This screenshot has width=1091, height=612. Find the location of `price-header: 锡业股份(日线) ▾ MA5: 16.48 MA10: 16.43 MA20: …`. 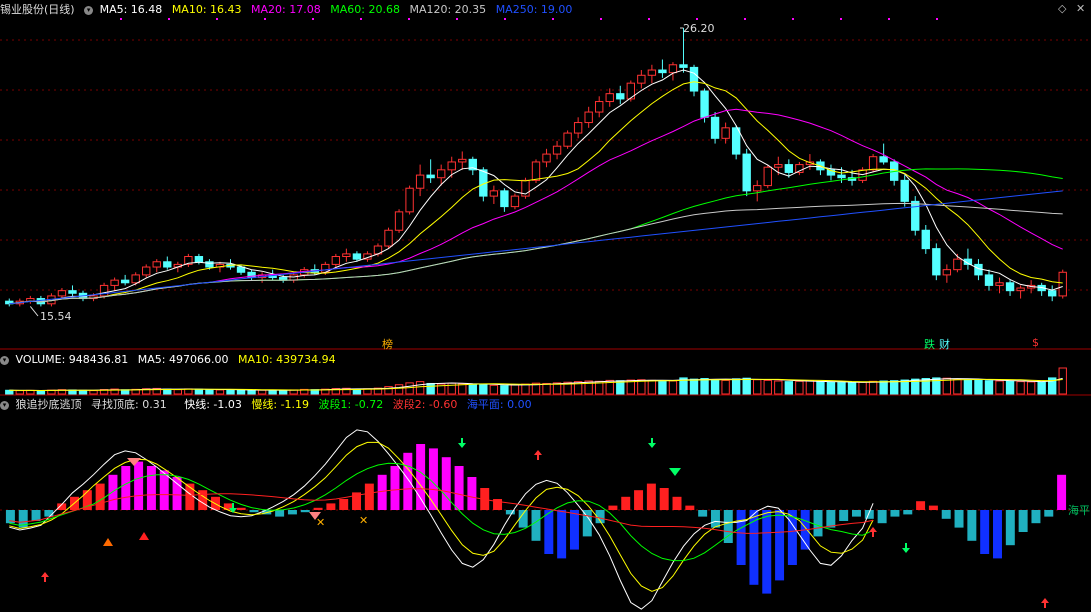

price-header: 锡业股份(日线) ▾ MA5: 16.48 MA10: 16.43 MA20: … is located at coordinates (289, 10).